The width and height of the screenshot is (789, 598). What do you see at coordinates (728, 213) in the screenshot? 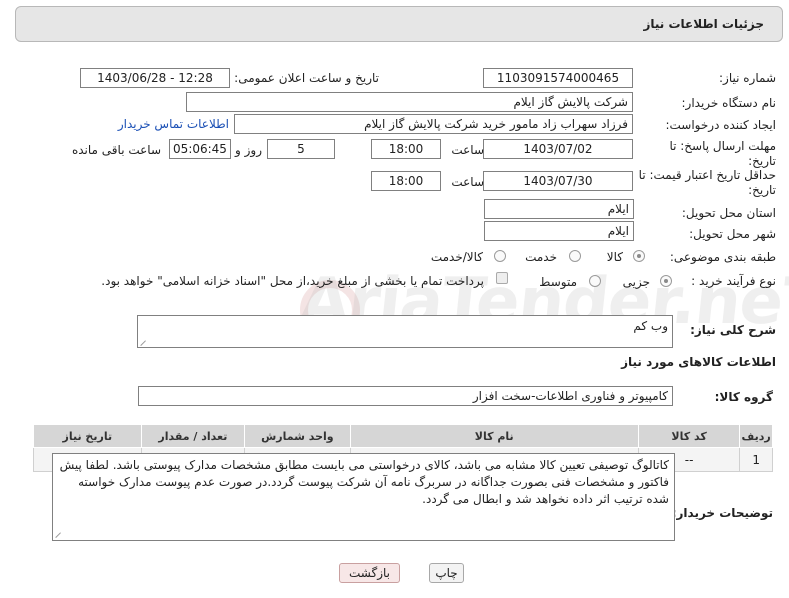
I see `province-label: استان محل تحویل:` at bounding box center [728, 213].